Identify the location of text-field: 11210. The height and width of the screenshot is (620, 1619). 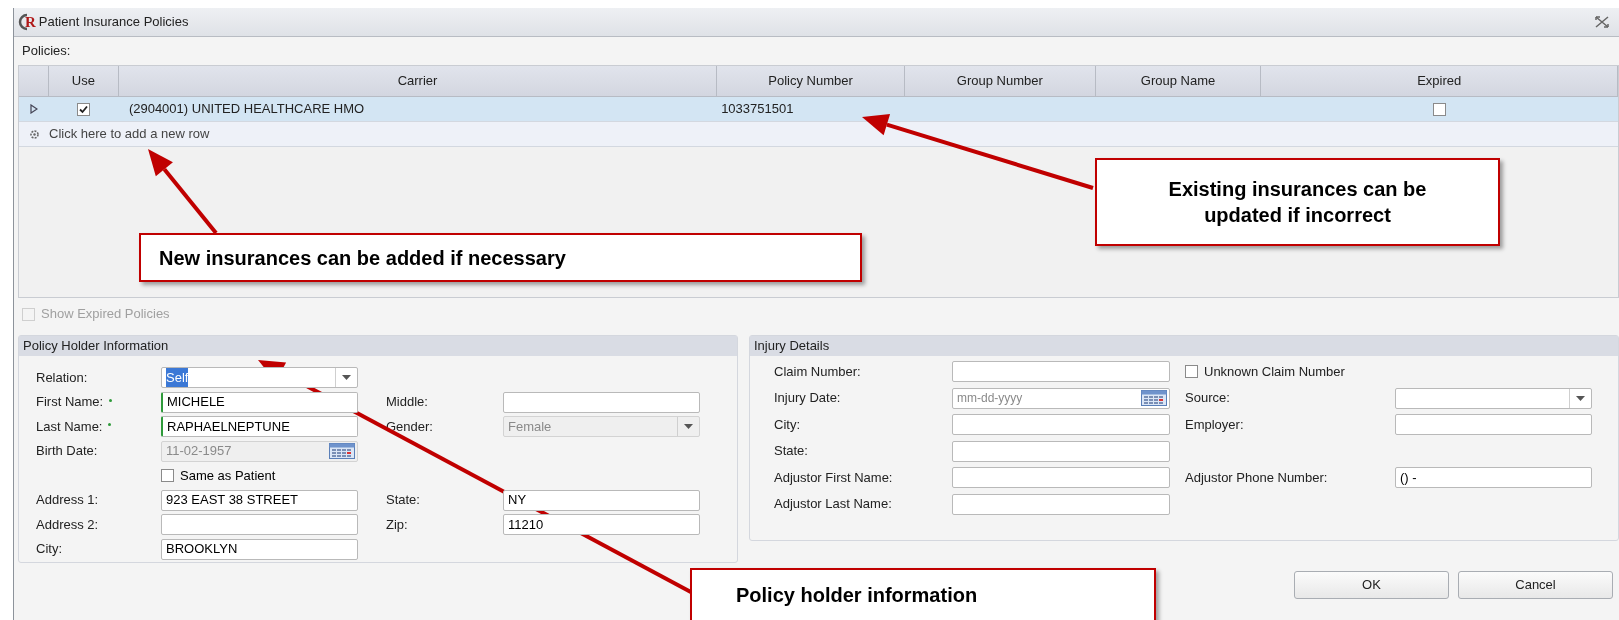
(601, 524).